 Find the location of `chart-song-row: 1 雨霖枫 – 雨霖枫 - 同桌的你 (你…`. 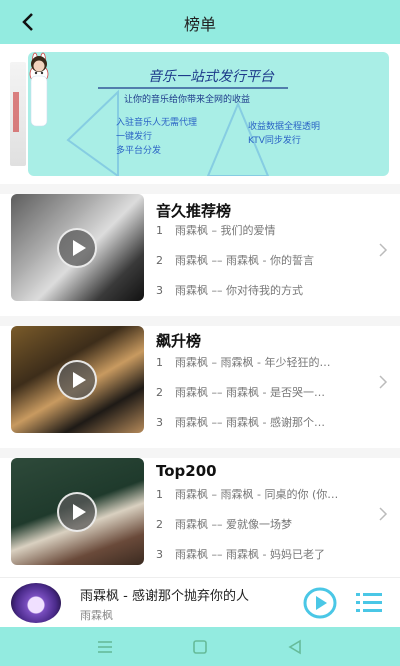

chart-song-row: 1 雨霖枫 – 雨霖枫 - 同桌的你 (你… is located at coordinates (247, 494).